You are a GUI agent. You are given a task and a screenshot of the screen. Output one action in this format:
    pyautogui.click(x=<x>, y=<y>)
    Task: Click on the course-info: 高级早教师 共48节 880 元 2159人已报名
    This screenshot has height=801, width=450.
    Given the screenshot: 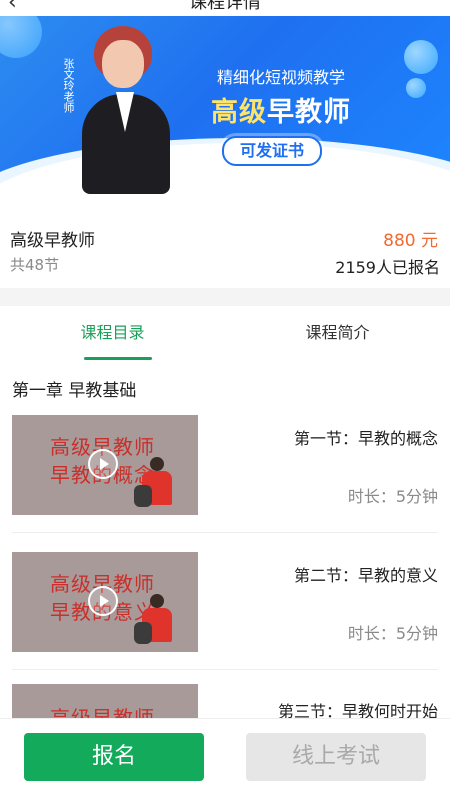 What is the action you would take?
    pyautogui.click(x=225, y=248)
    